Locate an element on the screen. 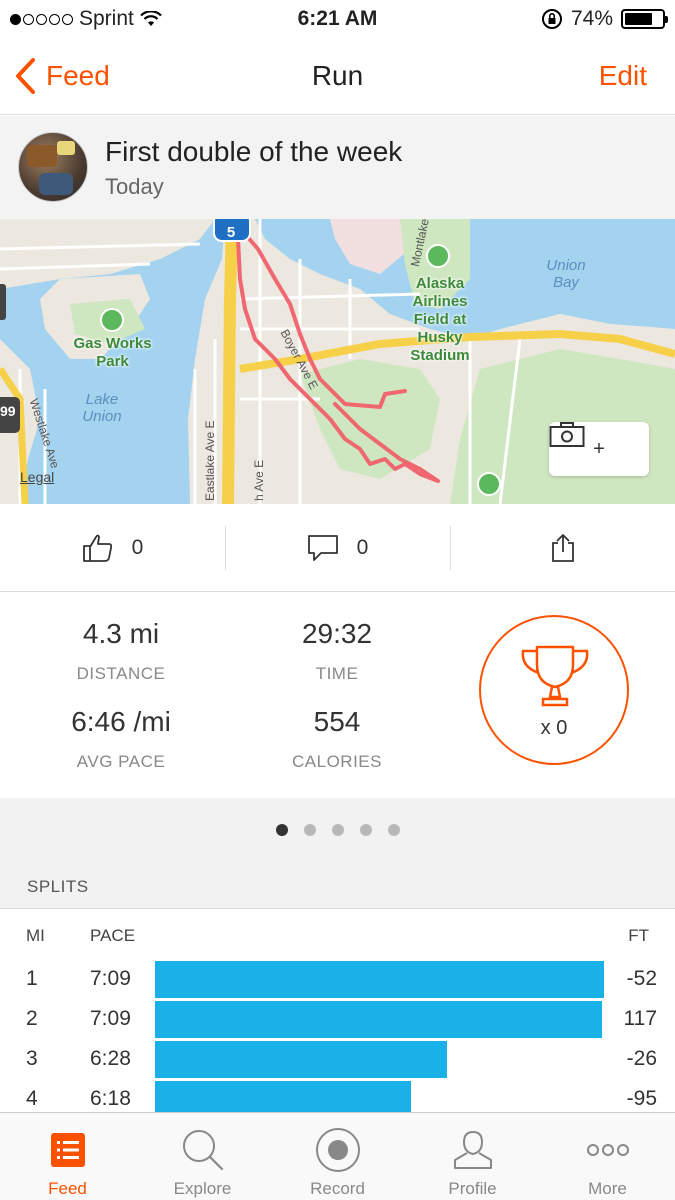  edit-button: Edit is located at coordinates (623, 76).